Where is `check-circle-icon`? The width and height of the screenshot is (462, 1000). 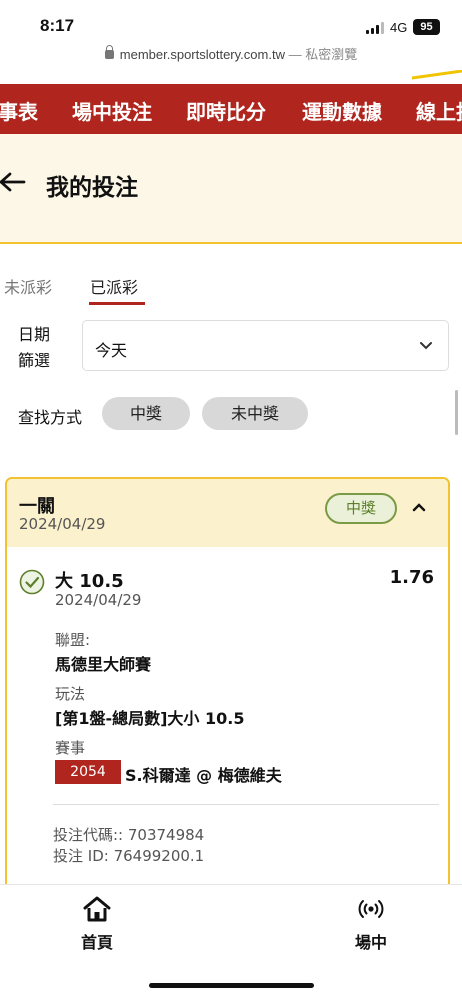 check-circle-icon is located at coordinates (32, 582).